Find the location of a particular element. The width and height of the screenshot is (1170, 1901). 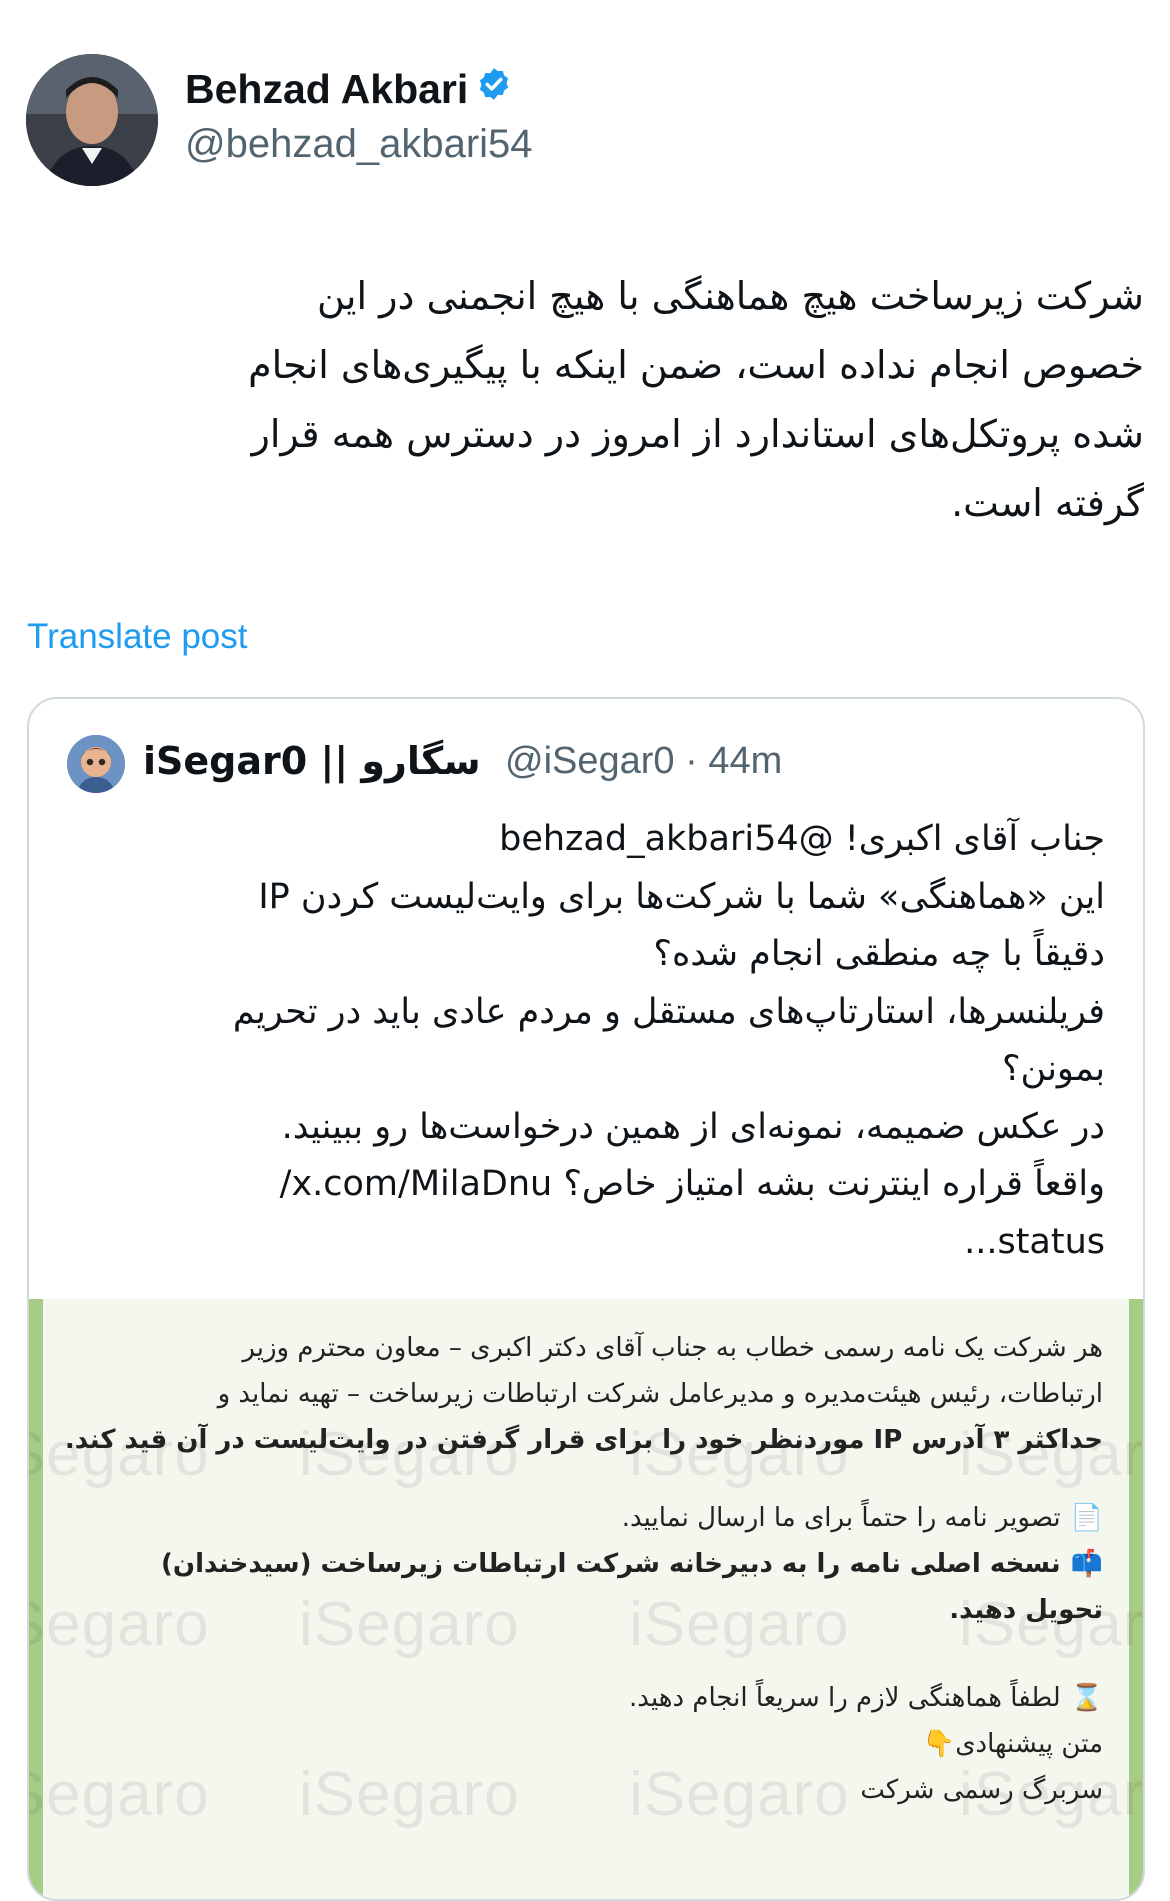

image-text-line: متن پیشنهادی is located at coordinates (1029, 1744).